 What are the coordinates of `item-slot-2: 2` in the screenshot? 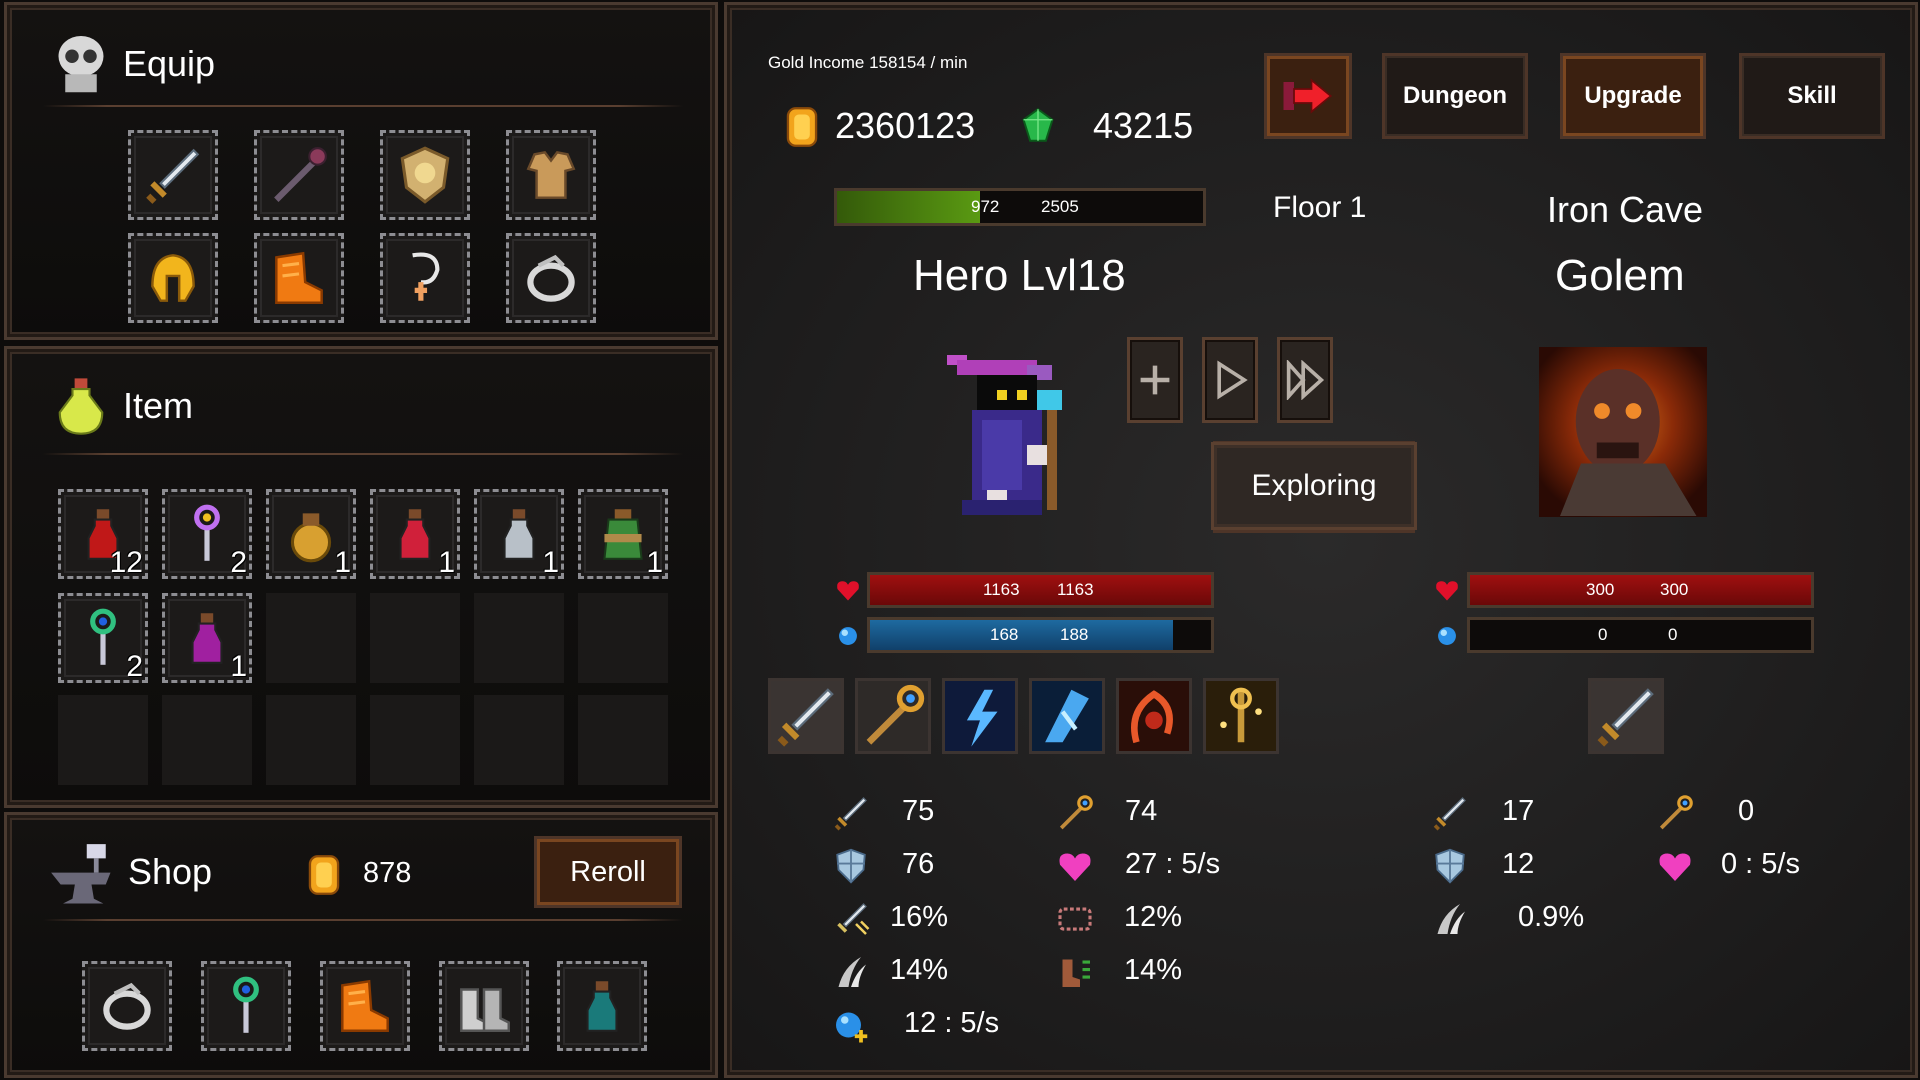 It's located at (207, 534).